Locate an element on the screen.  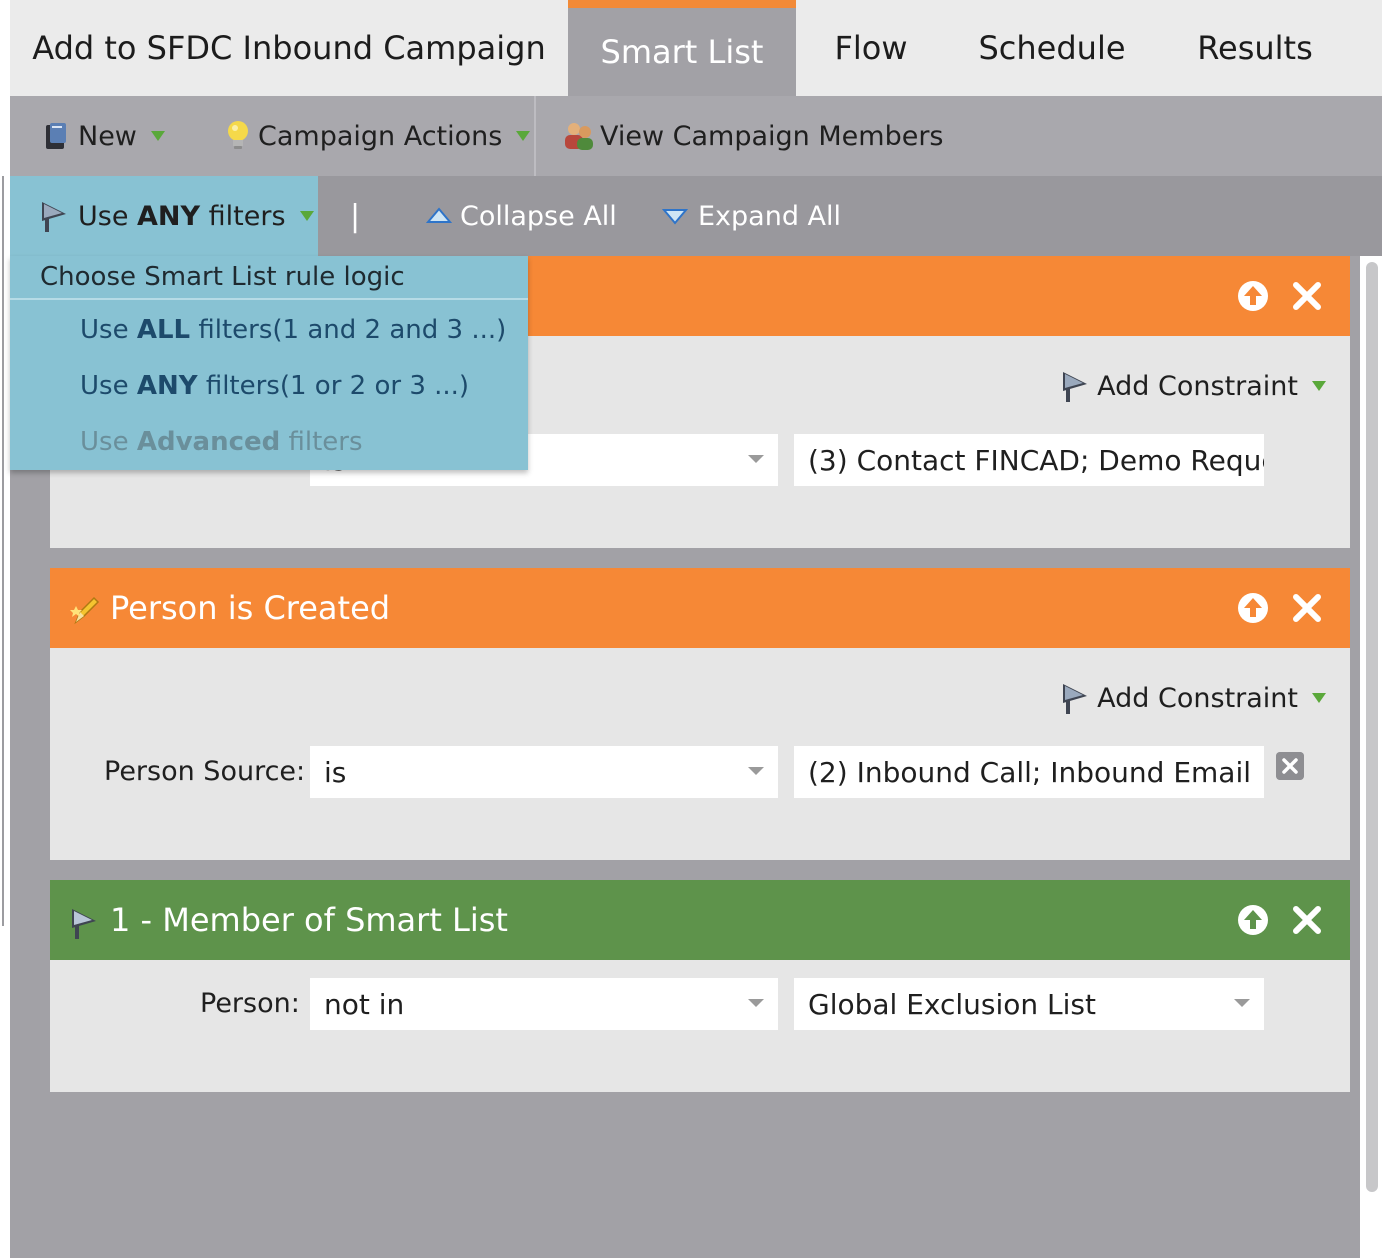
operator-select: not in is located at coordinates (544, 1004).